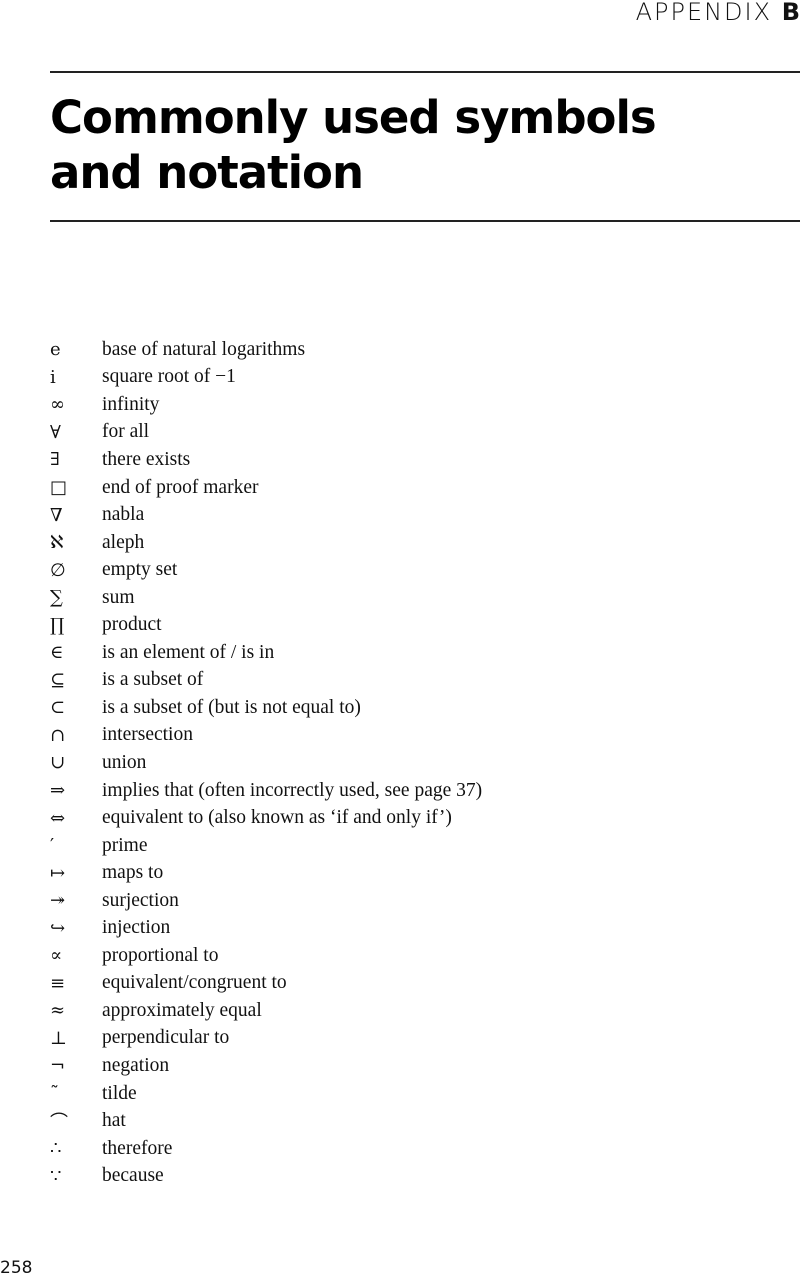 Image resolution: width=800 pixels, height=1279 pixels. What do you see at coordinates (266, 598) in the screenshot?
I see `symbol-row: ∑ sum` at bounding box center [266, 598].